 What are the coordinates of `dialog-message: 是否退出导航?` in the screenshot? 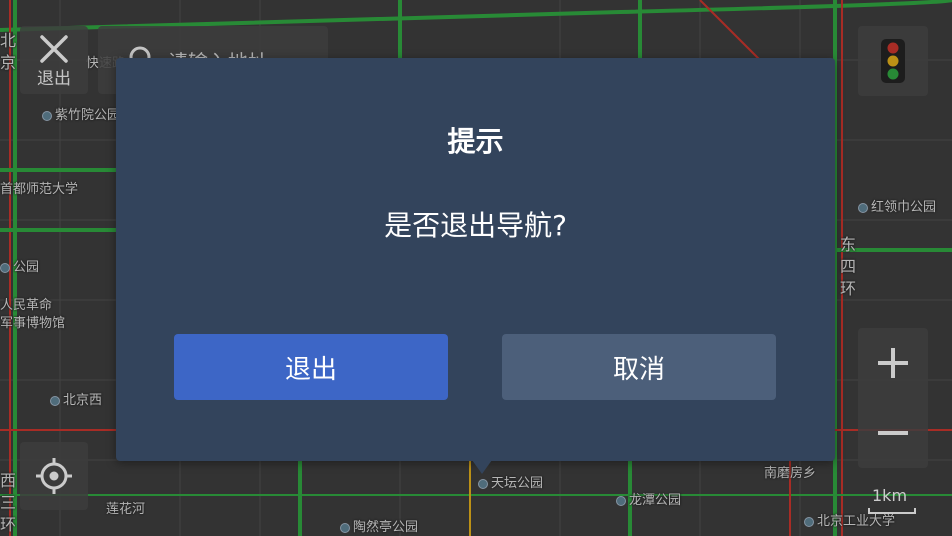 It's located at (475, 225).